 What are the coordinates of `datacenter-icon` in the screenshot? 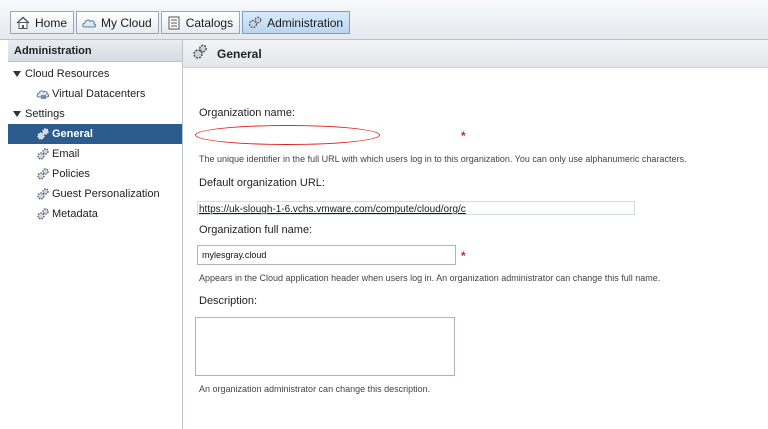 It's located at (43, 94).